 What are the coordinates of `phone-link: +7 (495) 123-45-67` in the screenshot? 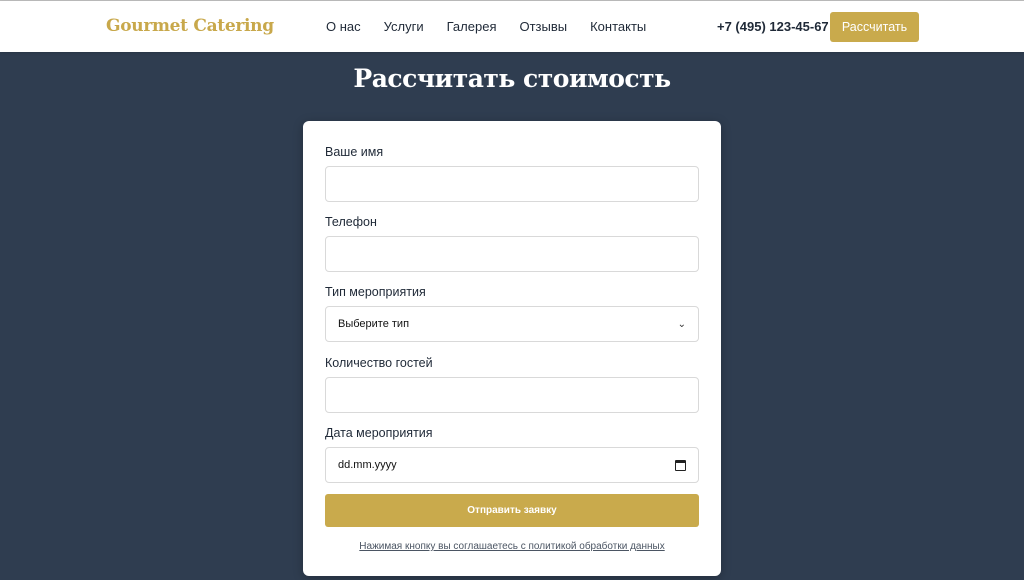 It's located at (773, 26).